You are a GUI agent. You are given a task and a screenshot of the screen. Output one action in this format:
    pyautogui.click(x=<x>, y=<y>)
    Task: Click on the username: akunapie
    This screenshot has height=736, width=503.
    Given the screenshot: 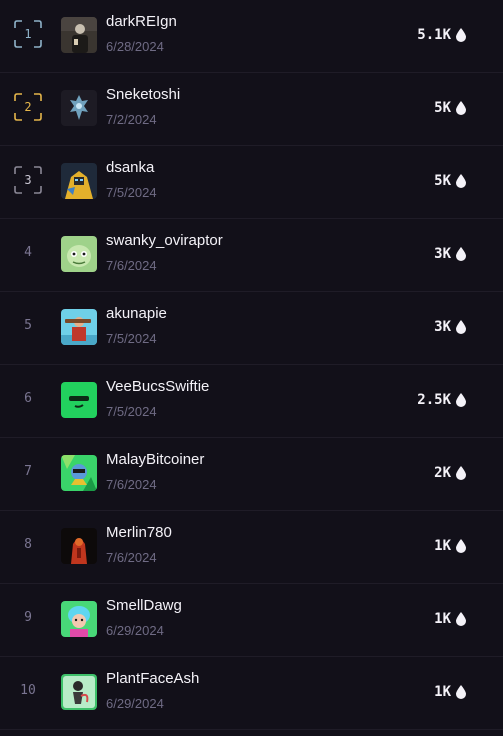 What is the action you would take?
    pyautogui.click(x=136, y=313)
    